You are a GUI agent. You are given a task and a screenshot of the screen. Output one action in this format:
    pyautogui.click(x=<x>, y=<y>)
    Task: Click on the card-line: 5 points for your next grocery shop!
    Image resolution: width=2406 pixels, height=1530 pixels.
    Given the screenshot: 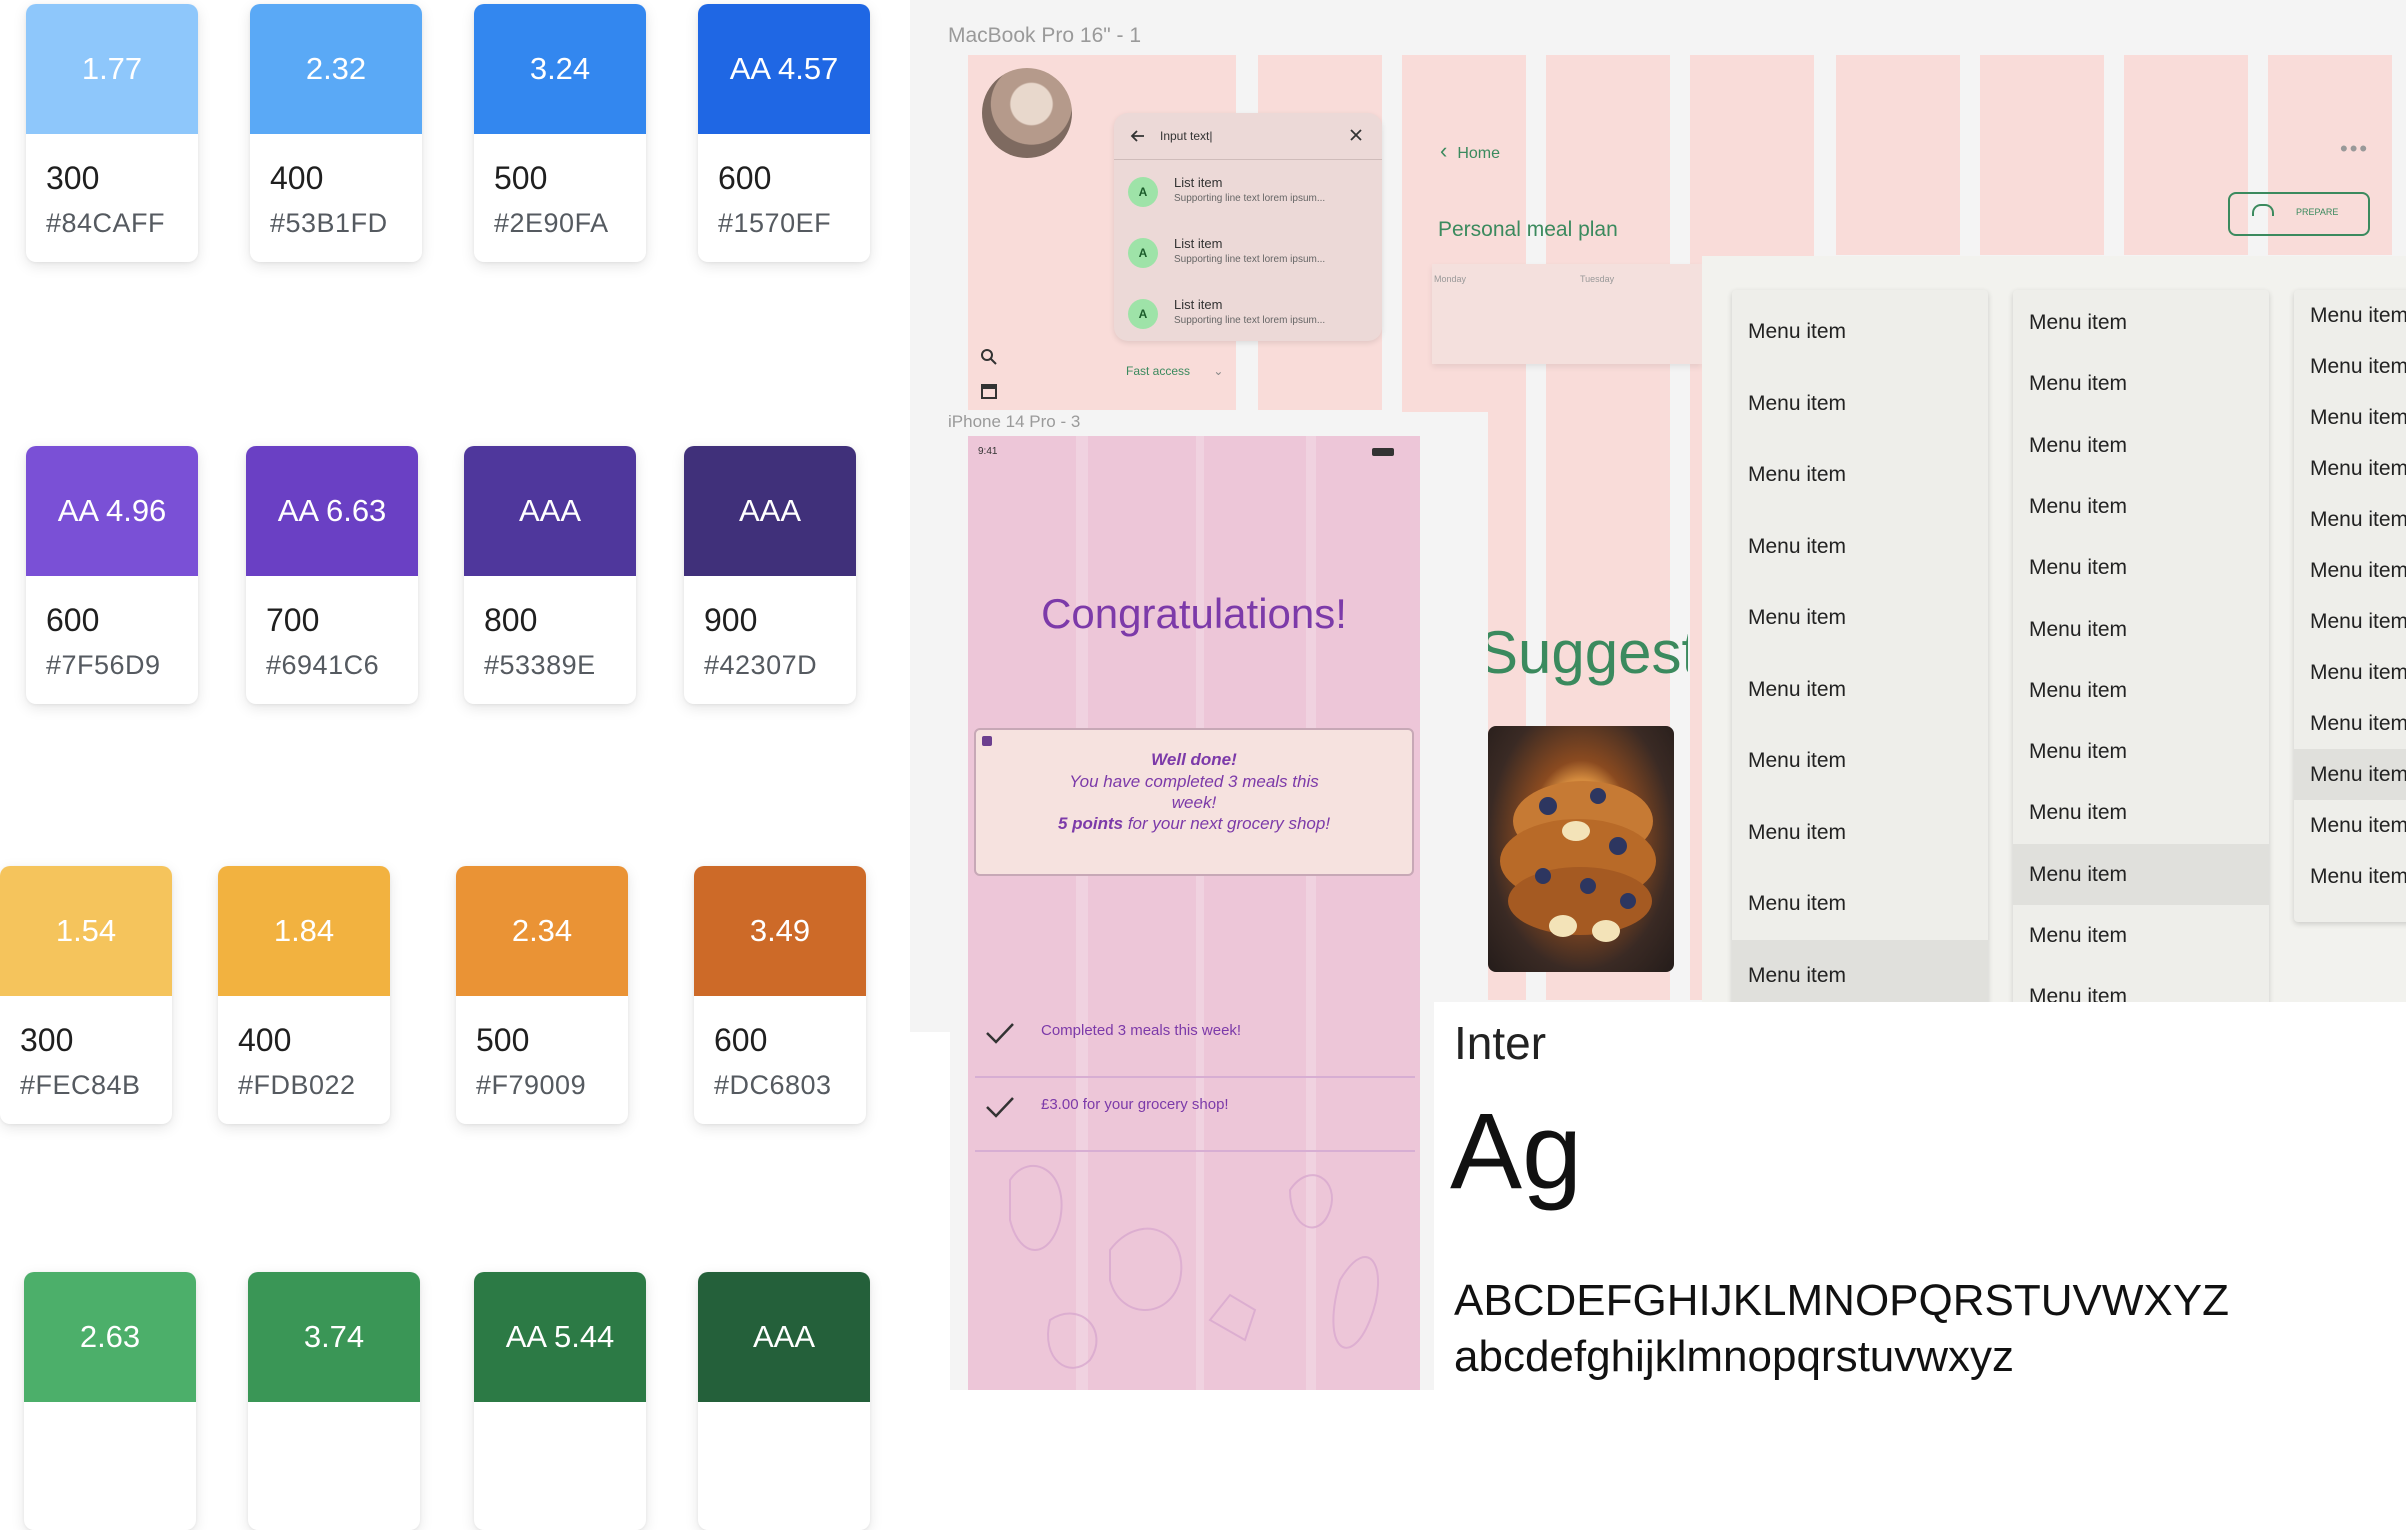 What is the action you would take?
    pyautogui.click(x=1194, y=823)
    